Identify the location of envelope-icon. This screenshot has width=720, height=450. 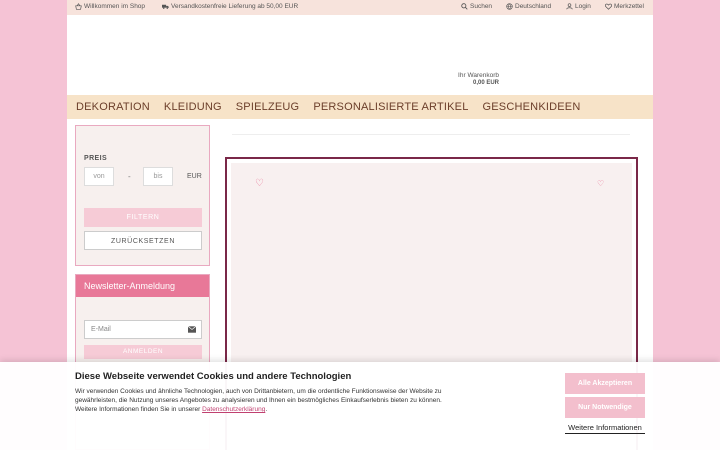
(192, 329).